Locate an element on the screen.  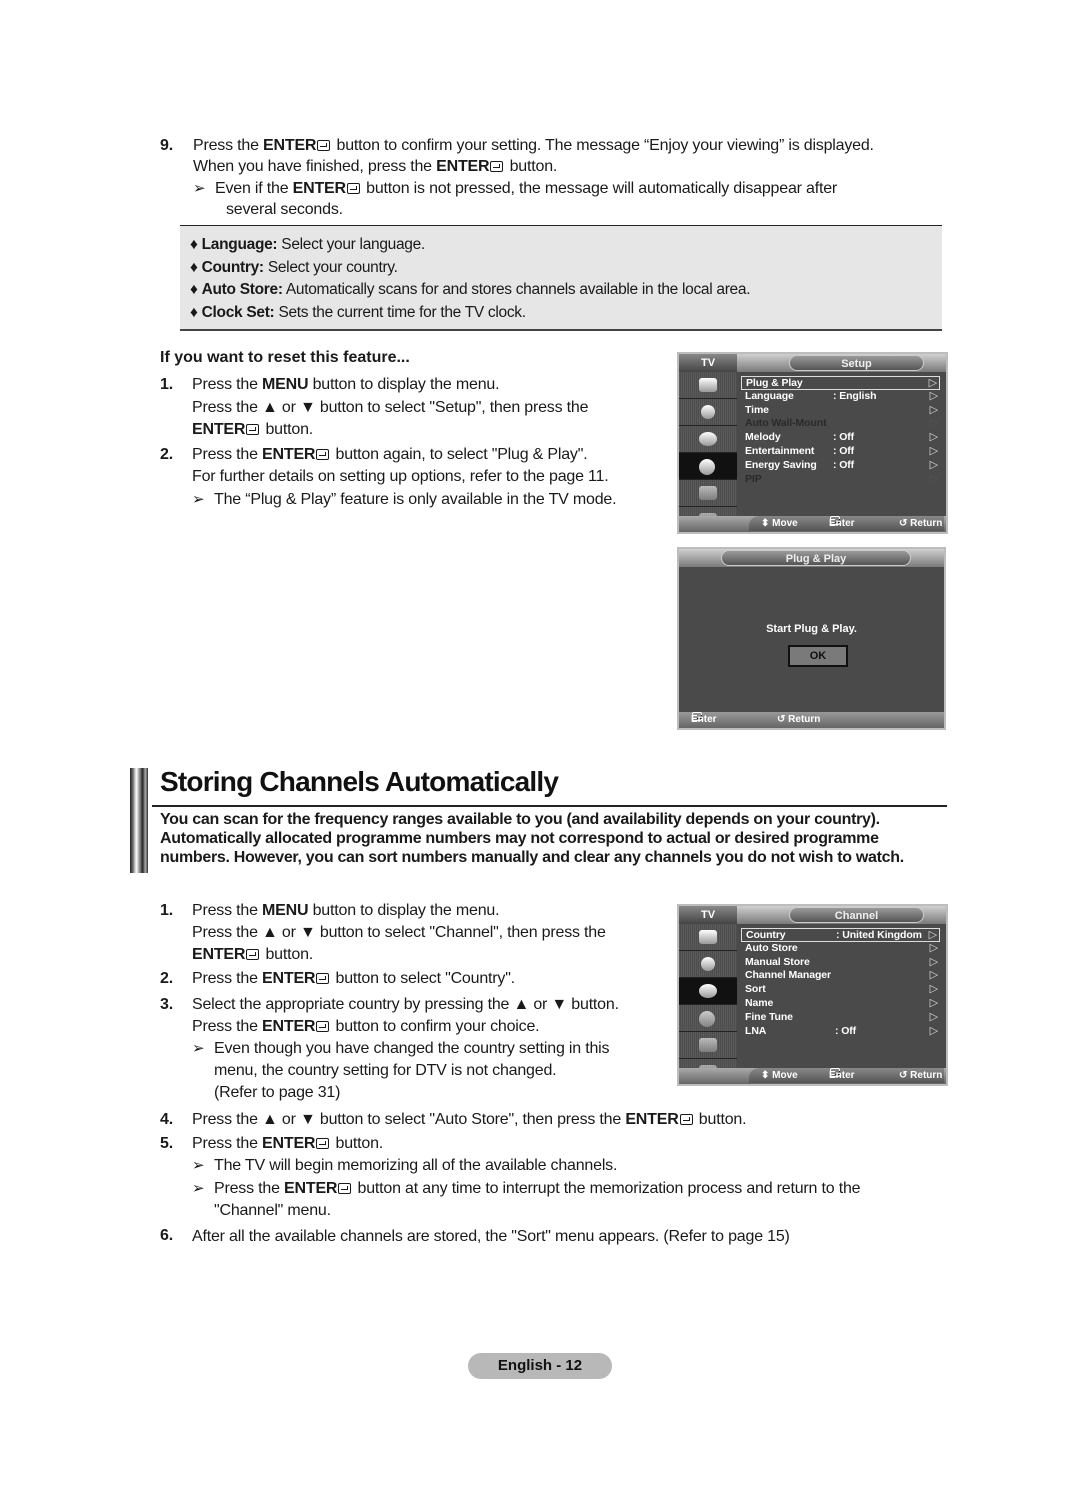
section-bar is located at coordinates (139, 820).